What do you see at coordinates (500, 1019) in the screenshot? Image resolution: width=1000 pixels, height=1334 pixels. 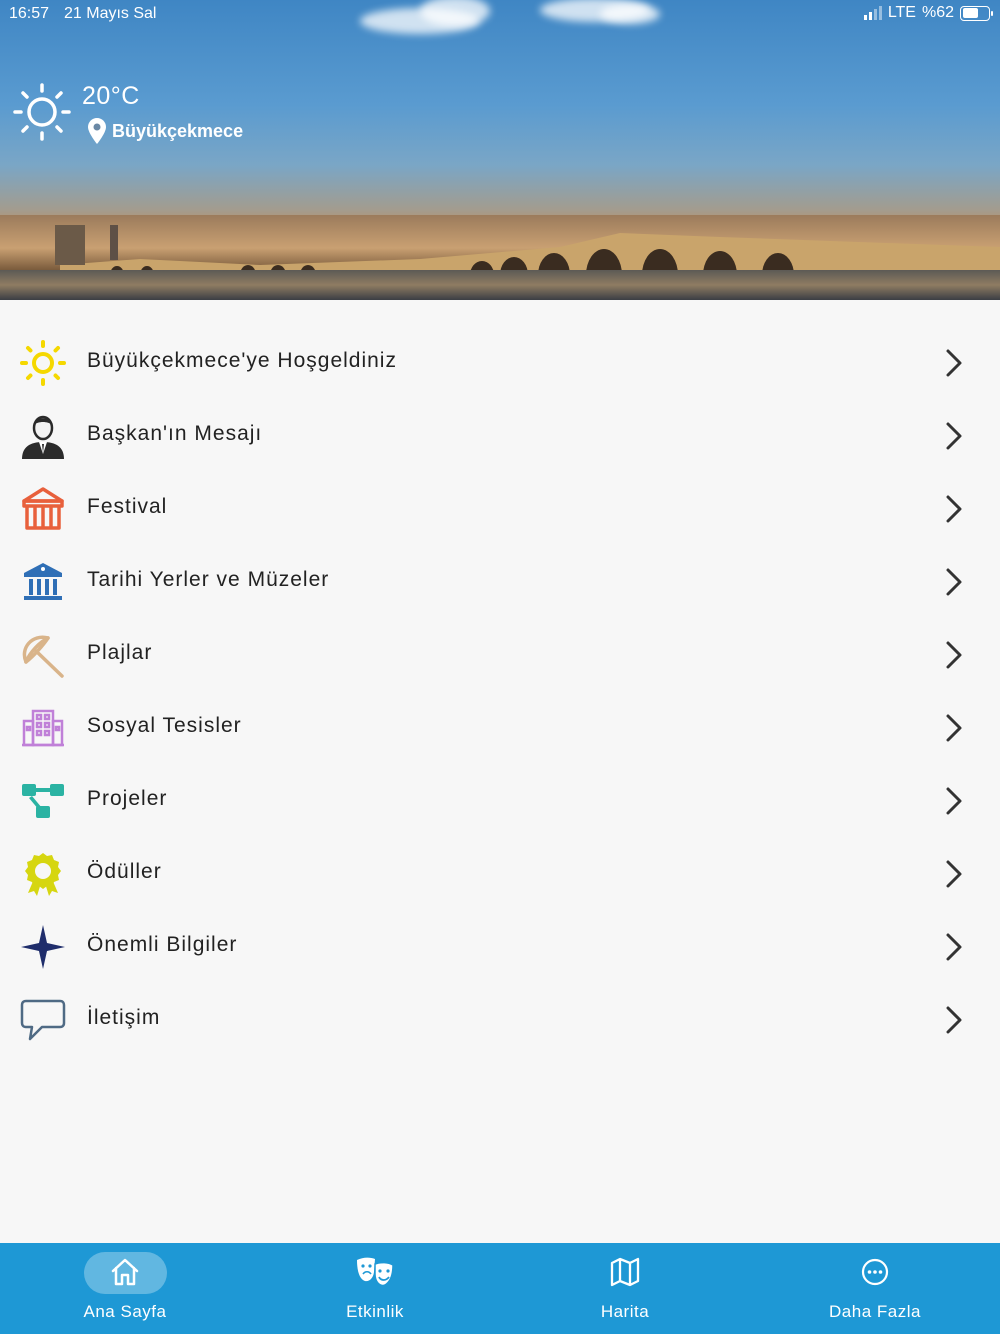 I see `menu-item-contact: İletişim` at bounding box center [500, 1019].